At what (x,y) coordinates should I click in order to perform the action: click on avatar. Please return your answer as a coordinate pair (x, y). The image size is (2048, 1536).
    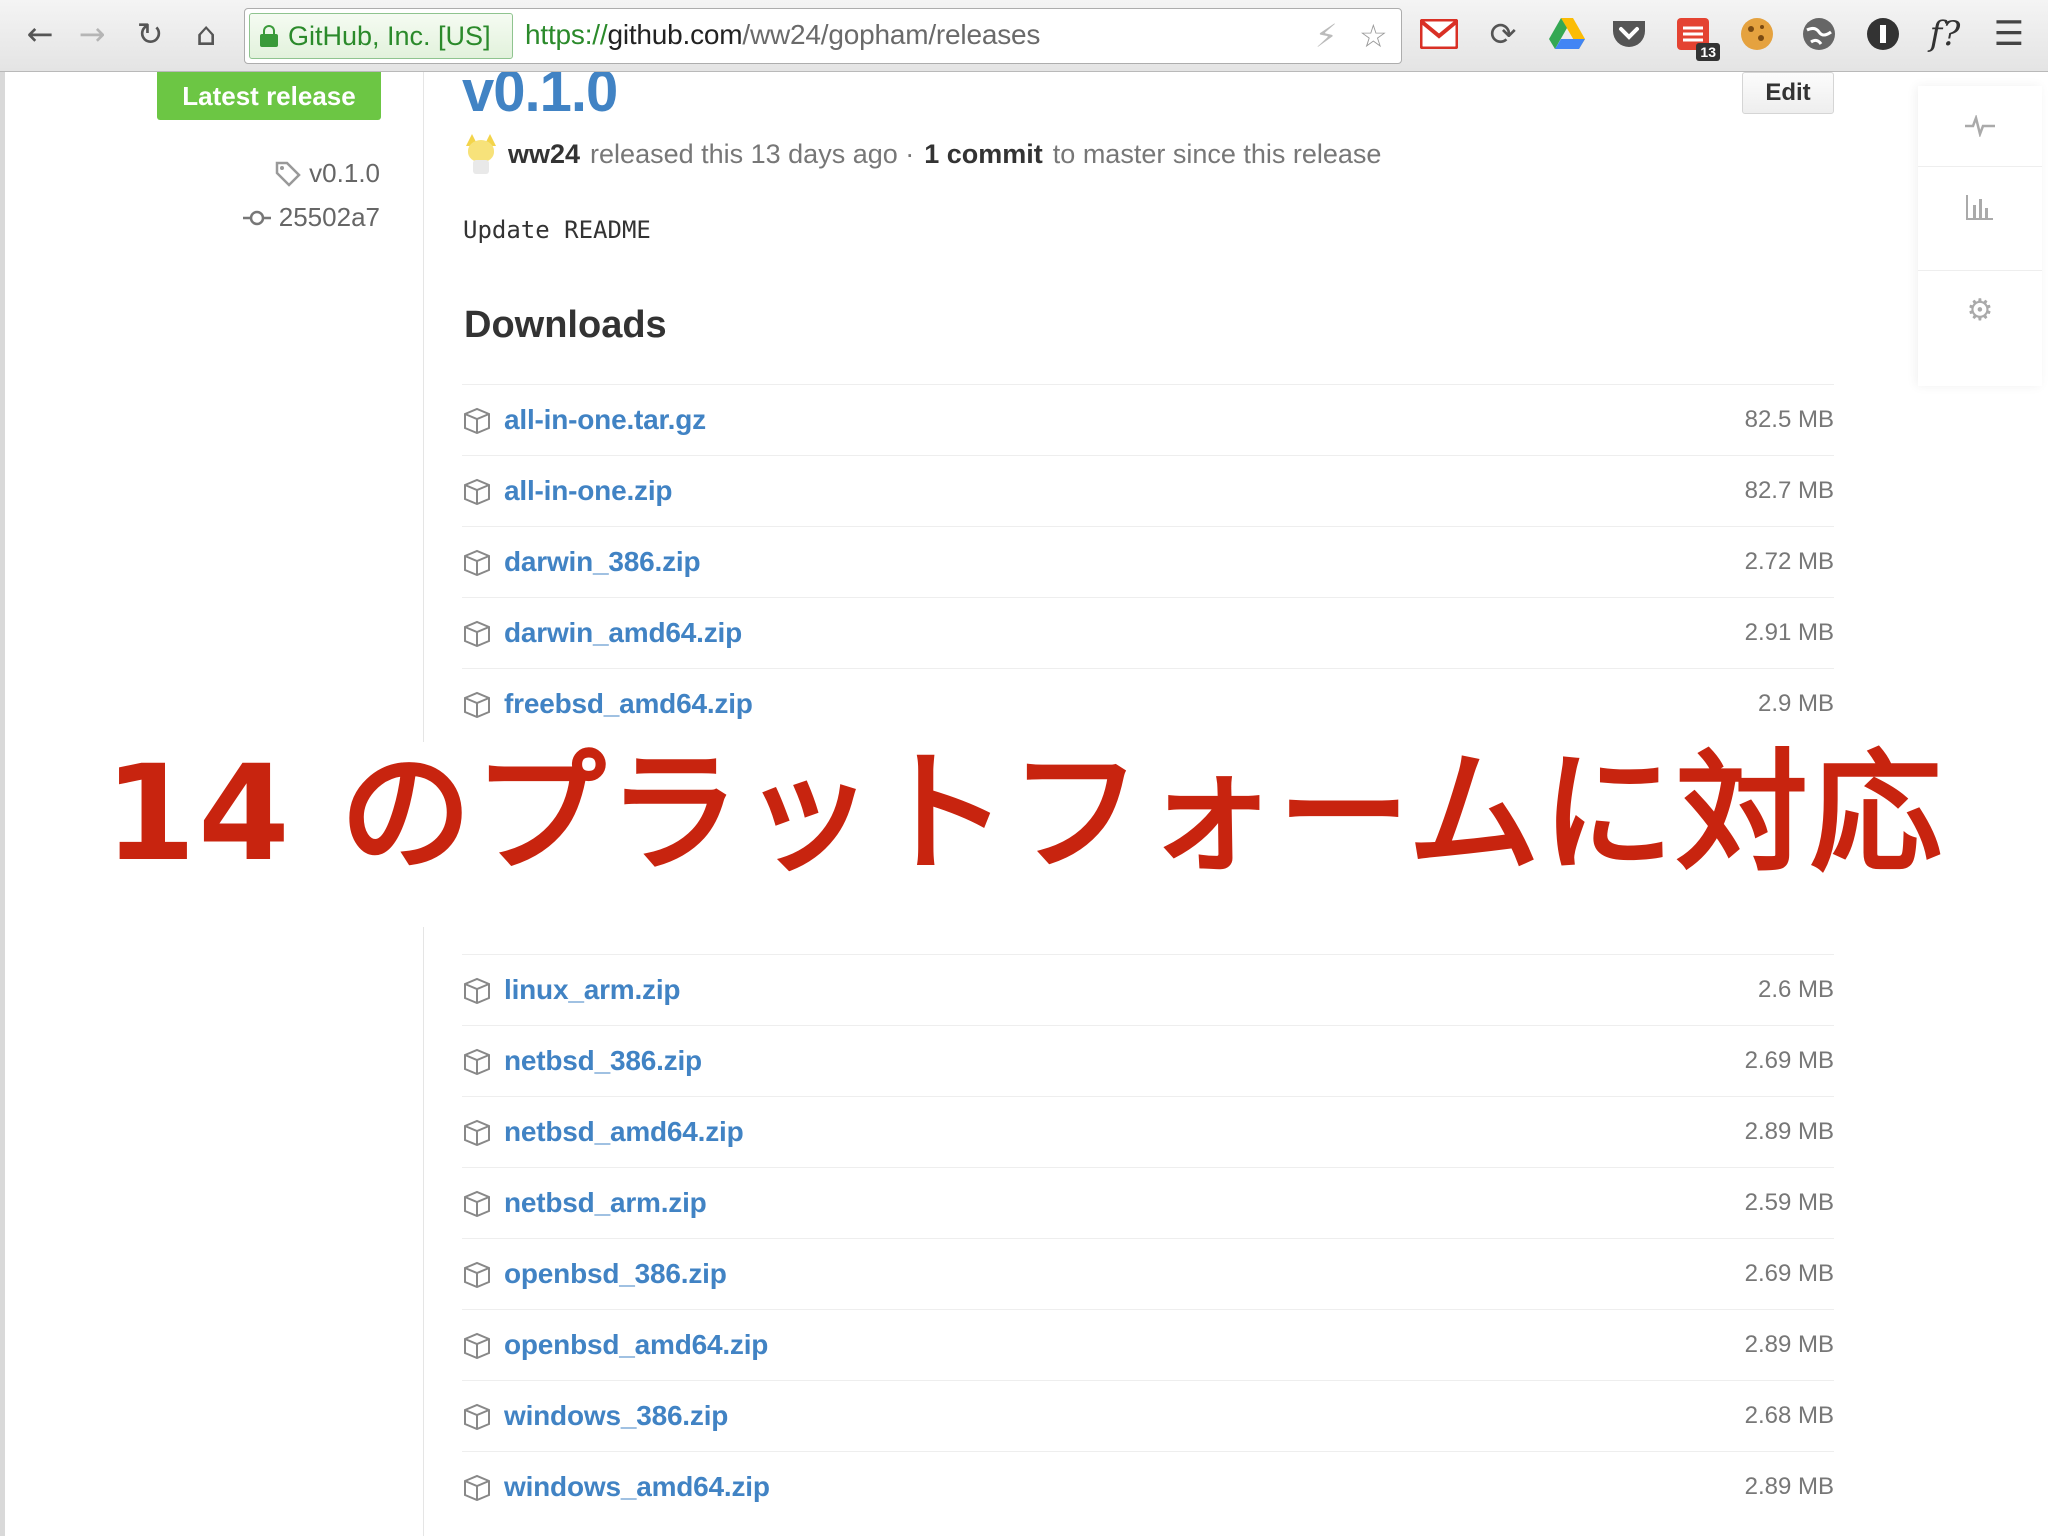
    Looking at the image, I should click on (481, 154).